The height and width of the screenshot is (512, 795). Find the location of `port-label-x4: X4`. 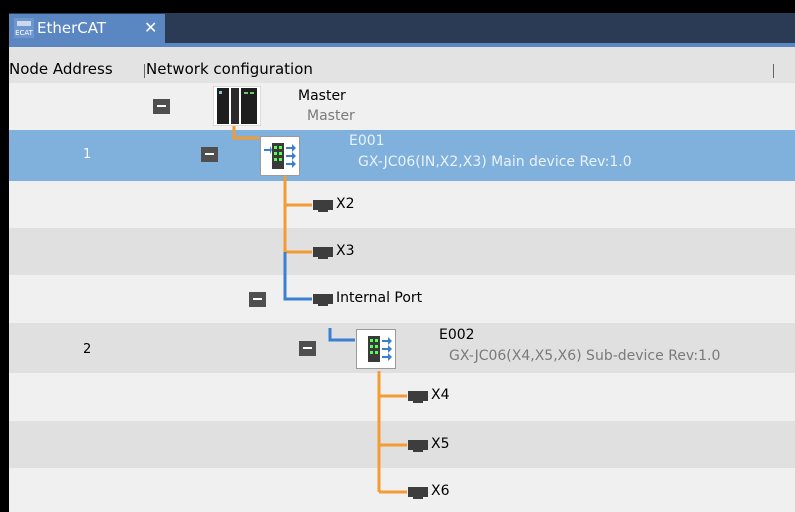

port-label-x4: X4 is located at coordinates (440, 395).